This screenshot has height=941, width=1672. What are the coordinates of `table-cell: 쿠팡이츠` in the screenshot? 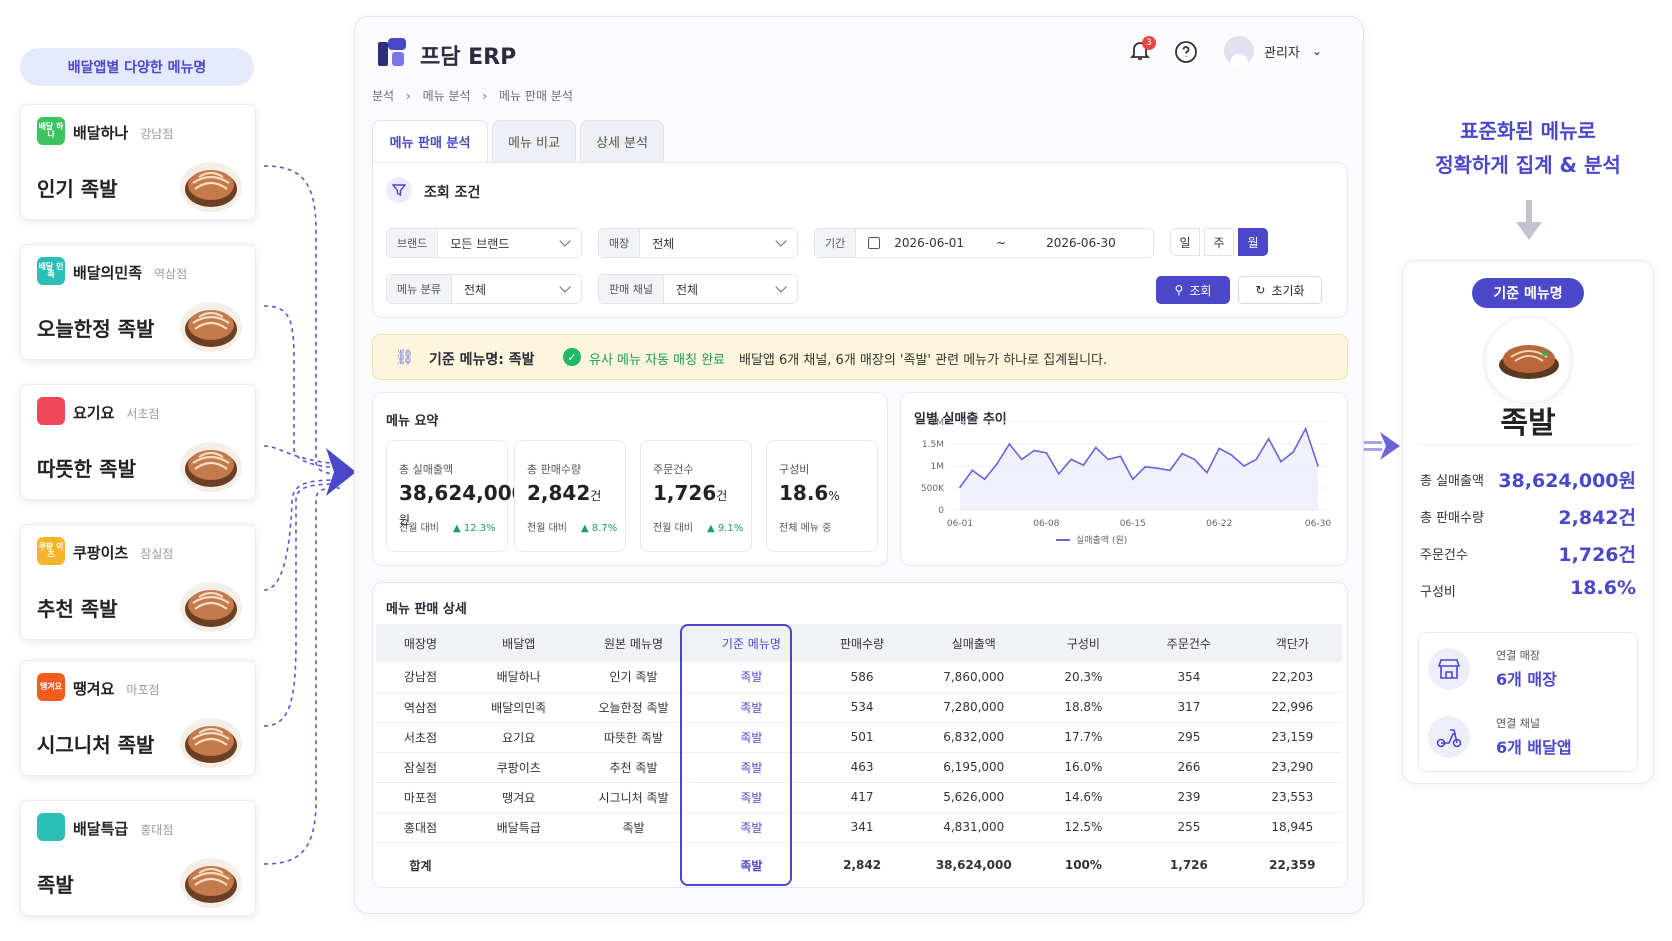 It's located at (518, 767).